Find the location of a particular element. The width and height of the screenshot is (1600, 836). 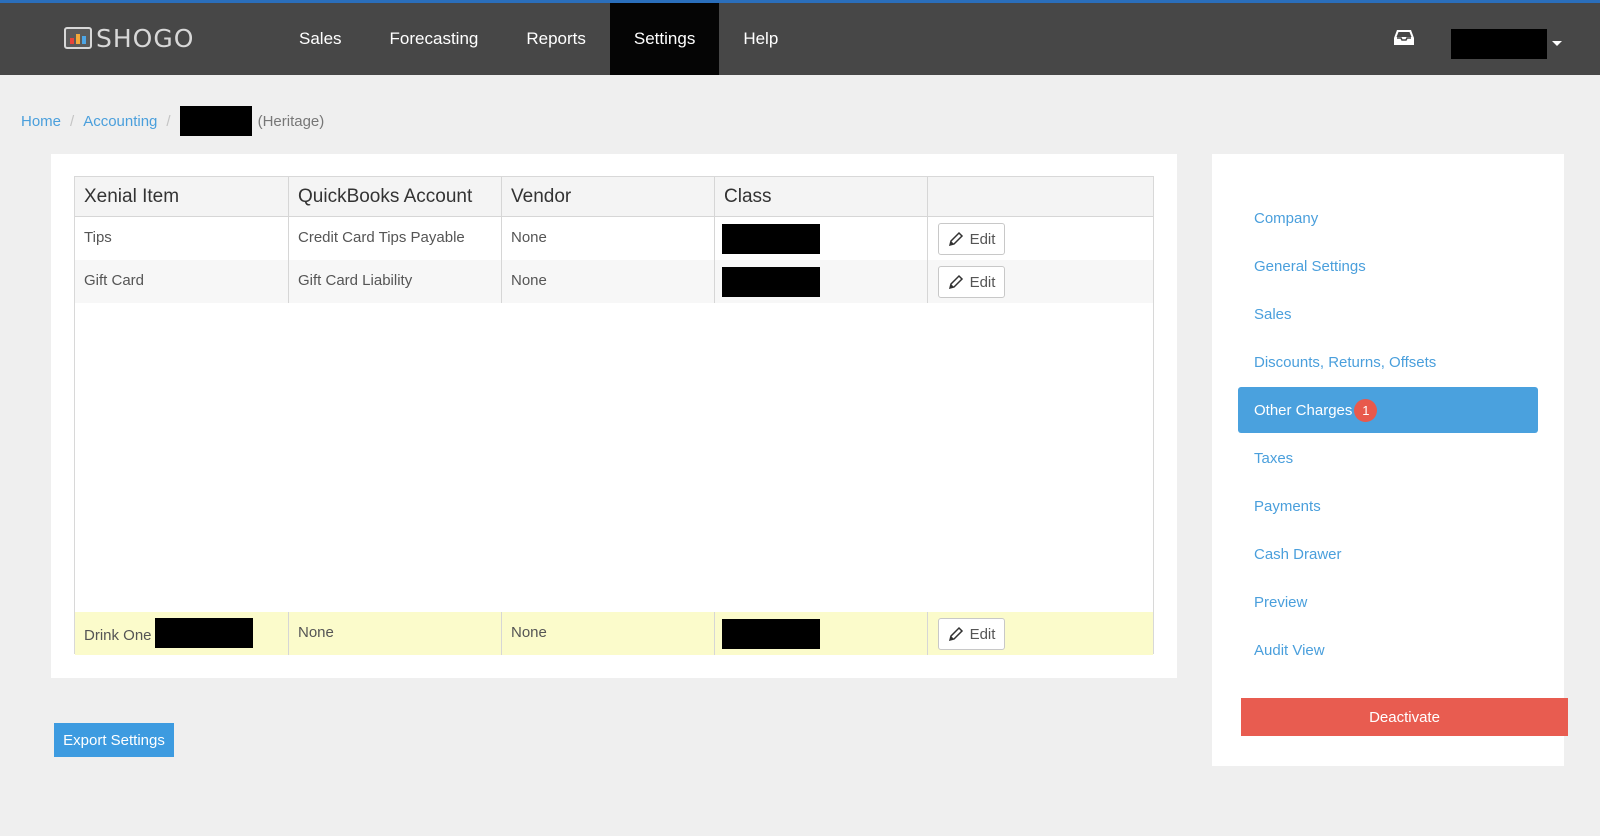

breadcrumb-current: (Heritage) is located at coordinates (291, 121).